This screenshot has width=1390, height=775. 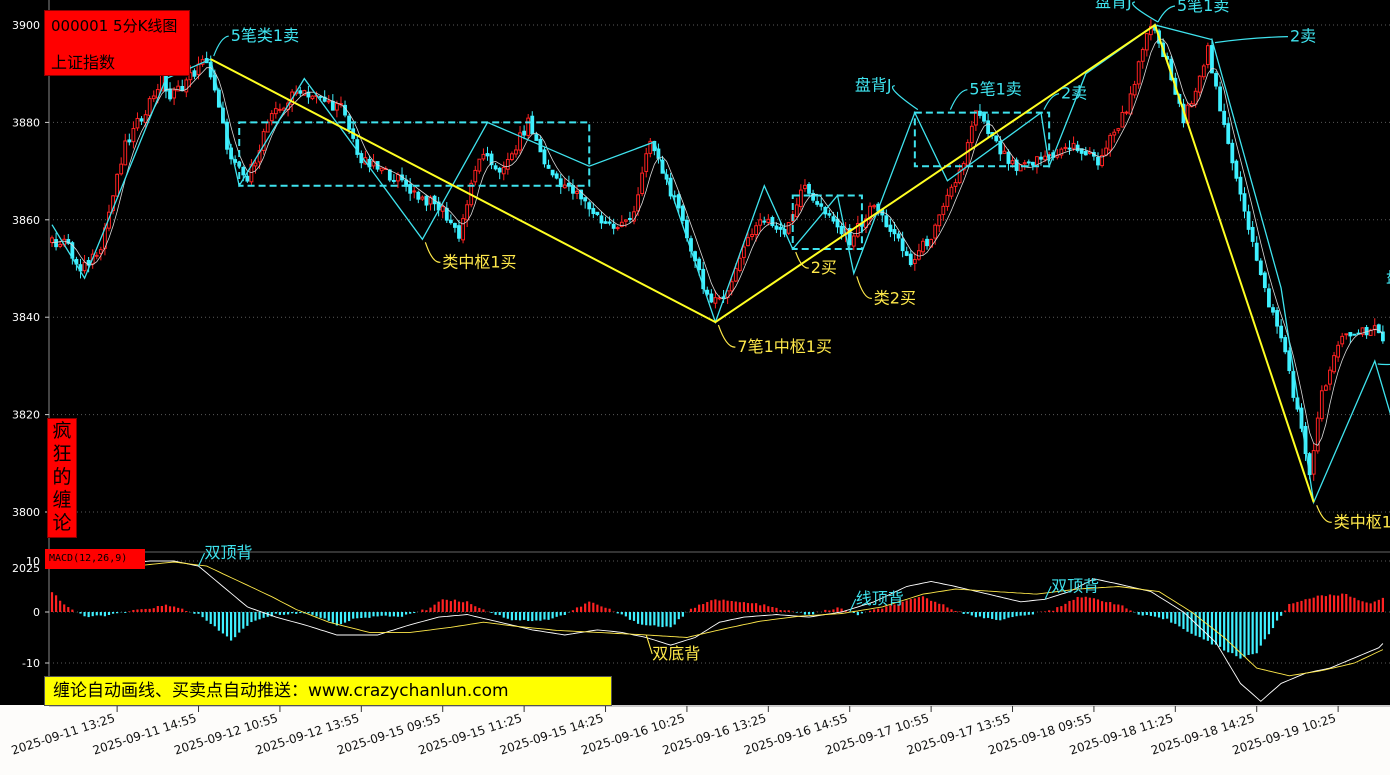 What do you see at coordinates (62, 431) in the screenshot?
I see `brand-char: 疯` at bounding box center [62, 431].